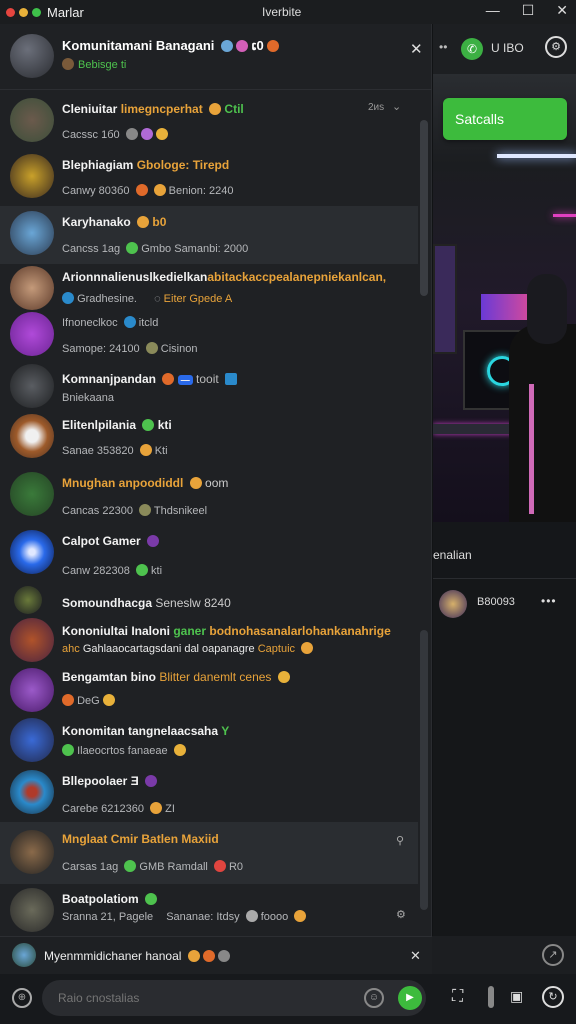  Describe the element at coordinates (209, 440) in the screenshot. I see `list-item: Elitenlpilania kti Sanae 353820 Kti` at that location.